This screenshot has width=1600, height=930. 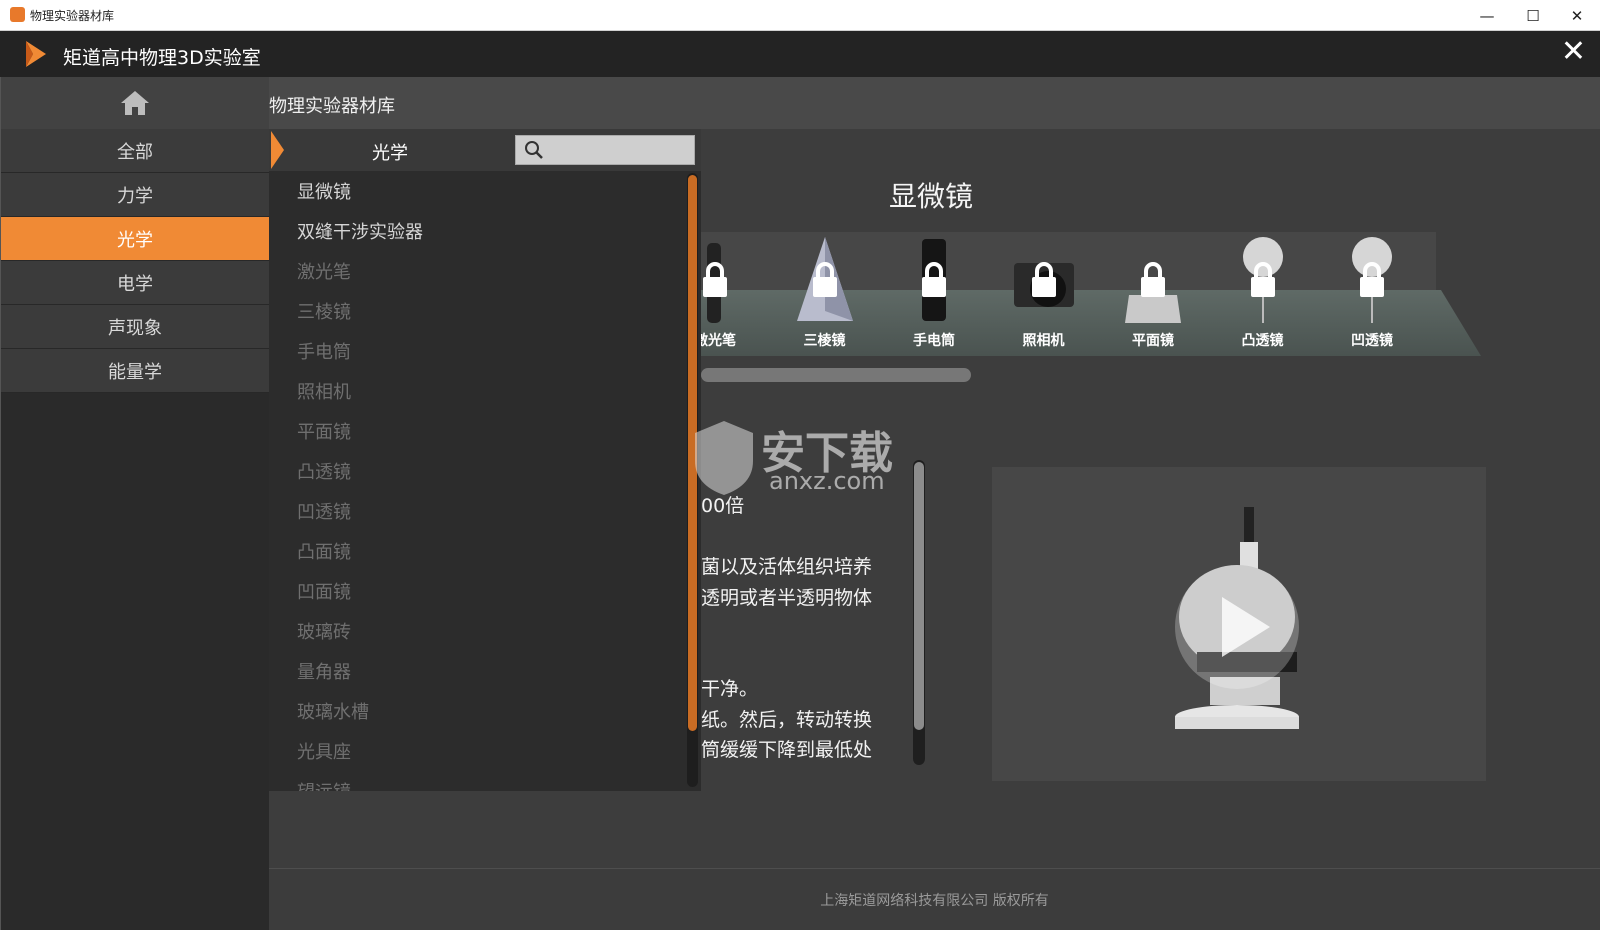 I want to click on search-box, so click(x=605, y=150).